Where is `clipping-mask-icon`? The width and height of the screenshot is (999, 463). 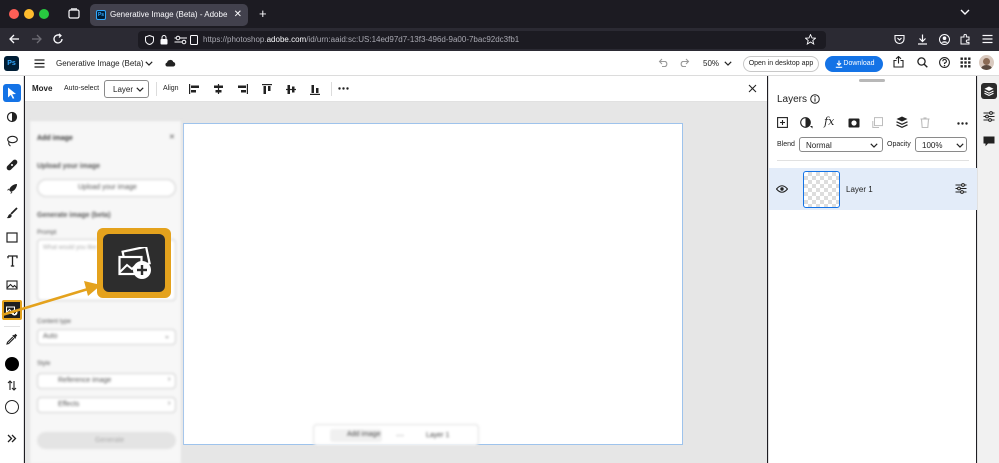 clipping-mask-icon is located at coordinates (877, 123).